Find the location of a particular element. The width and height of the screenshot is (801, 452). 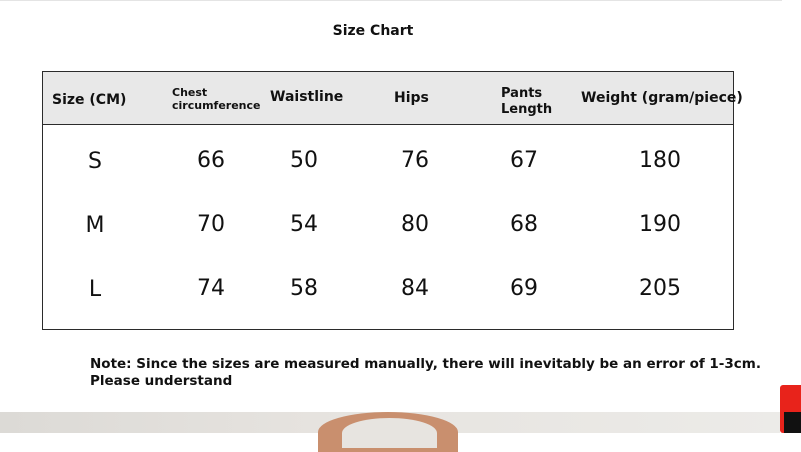

header-chest-line1: Chest is located at coordinates (190, 92).